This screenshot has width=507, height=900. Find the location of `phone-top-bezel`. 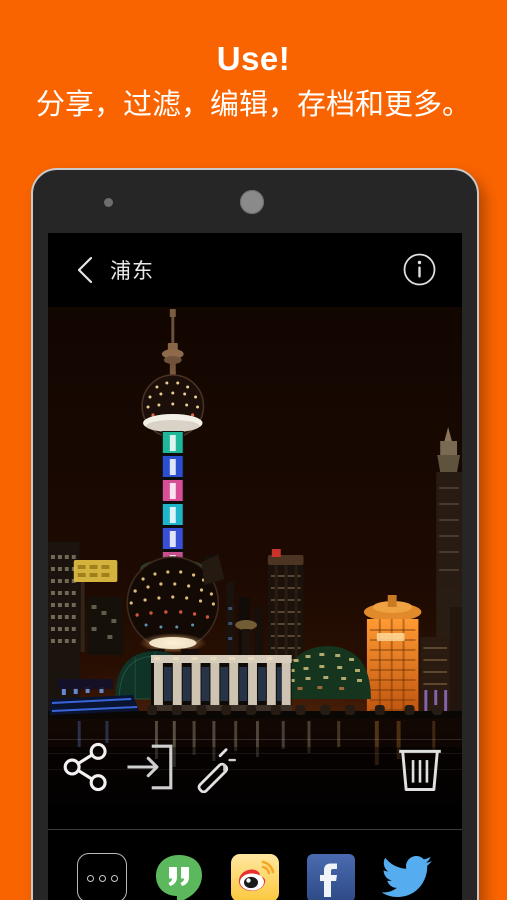

phone-top-bezel is located at coordinates (255, 201).